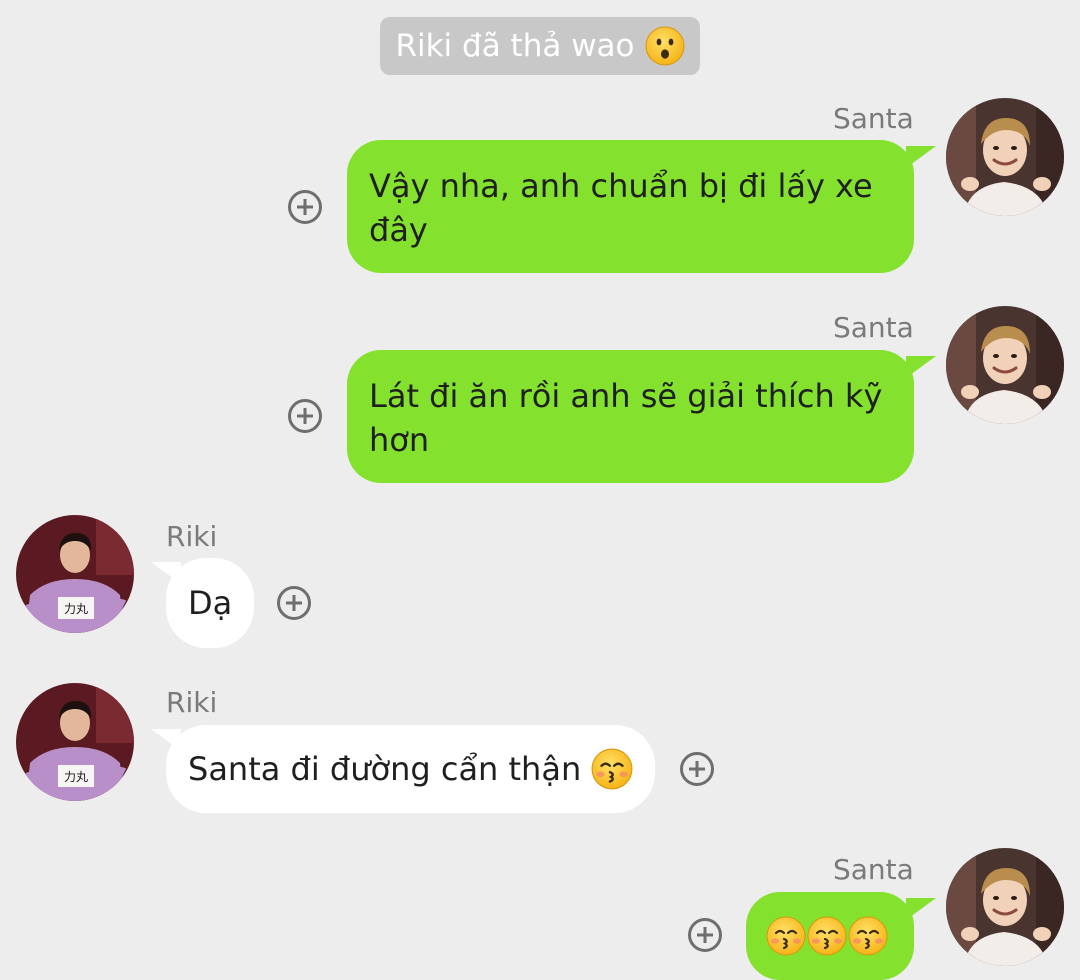 The image size is (1080, 980). I want to click on hushed-face-emoji-icon, so click(665, 46).